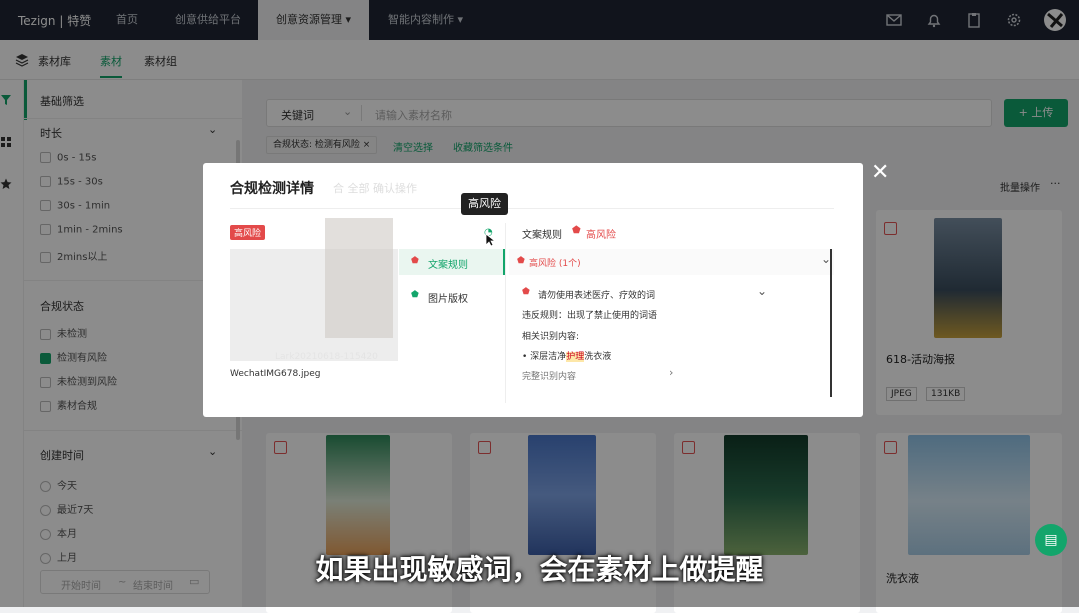 The image size is (1079, 613). I want to click on content-text: 深层洁净, so click(548, 357).